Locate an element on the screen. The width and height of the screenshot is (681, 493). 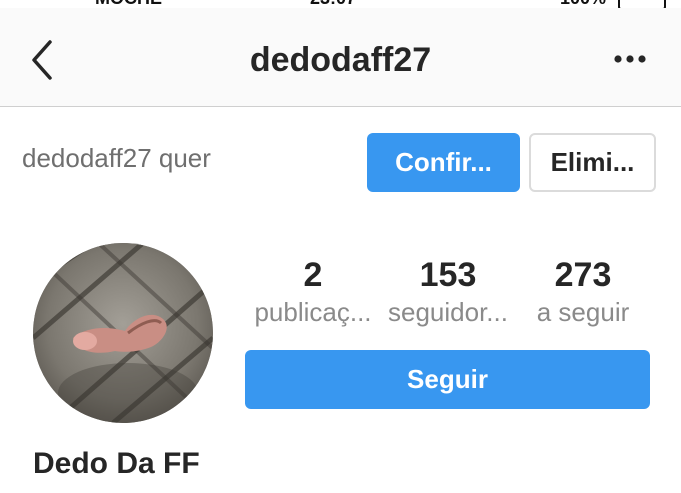
follow-button: Seguir is located at coordinates (447, 379).